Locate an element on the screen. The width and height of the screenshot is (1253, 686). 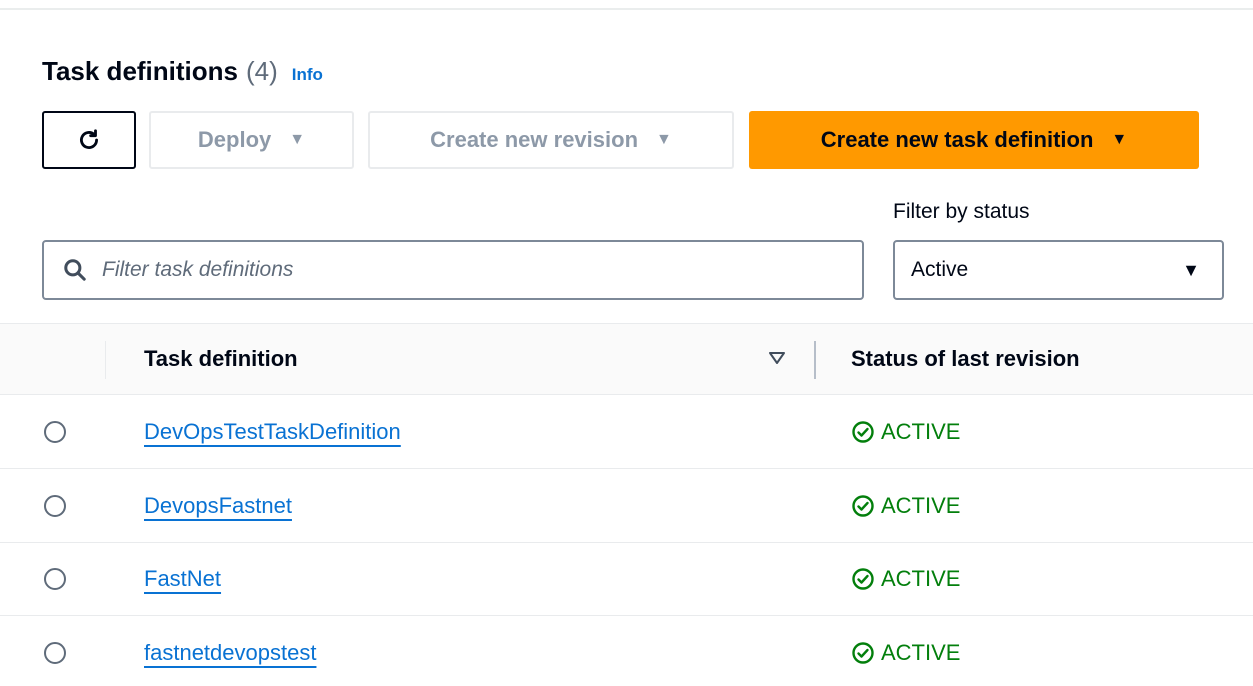
table-row: FastNet ACTIVE is located at coordinates (626, 579).